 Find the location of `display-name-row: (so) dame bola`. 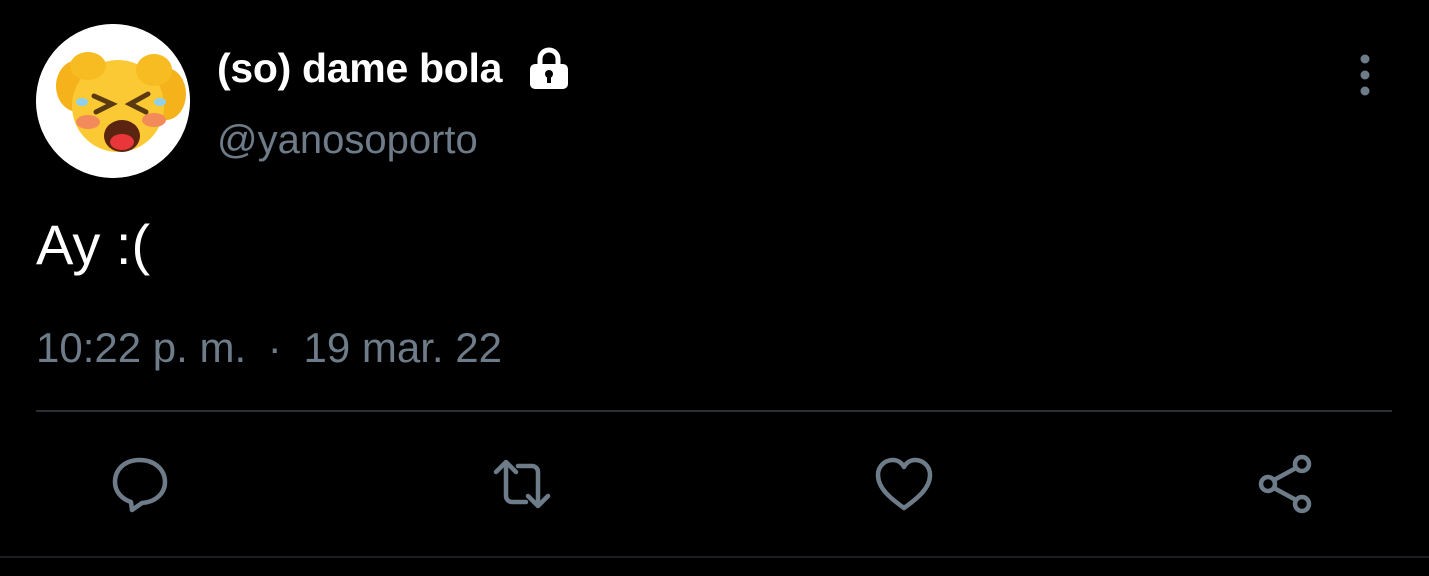

display-name-row: (so) dame bola is located at coordinates (394, 68).